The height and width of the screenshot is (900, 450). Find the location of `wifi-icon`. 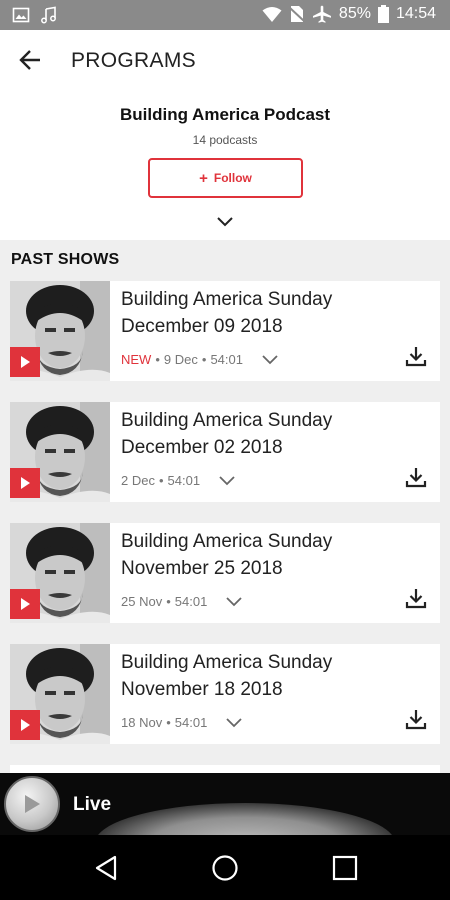

wifi-icon is located at coordinates (272, 14).